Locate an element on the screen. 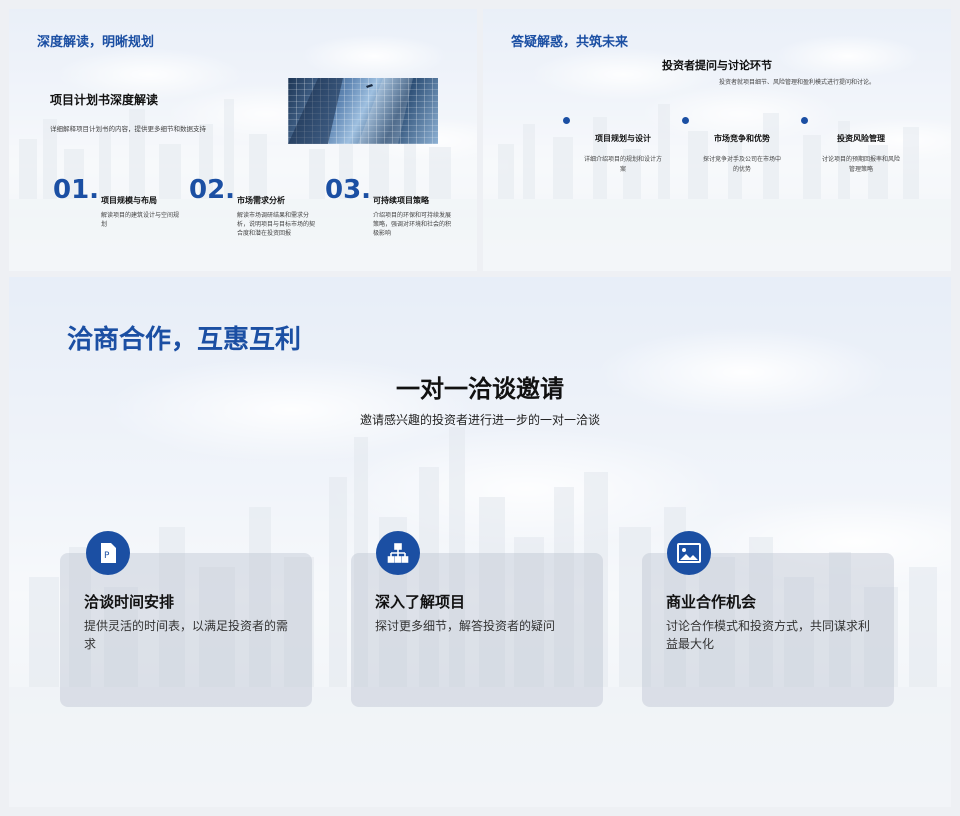  topic-title: 项目规划与设计 is located at coordinates (623, 138).